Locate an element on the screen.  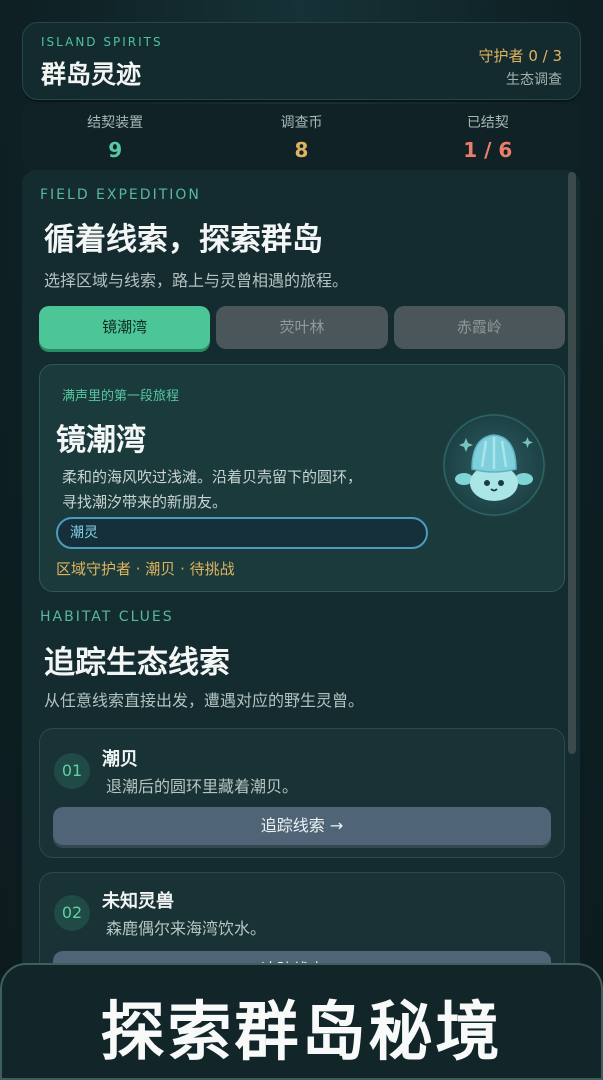
guardian-counter: 守护者 0 / 3 is located at coordinates (520, 56).